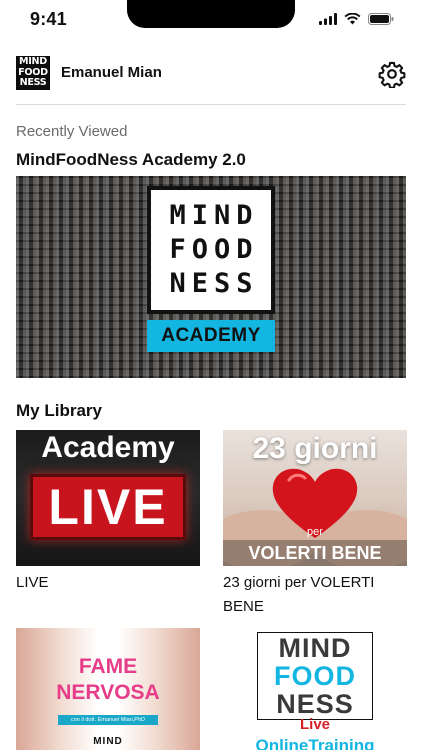  I want to click on hero-academy-badge: ACADEMY, so click(211, 336).